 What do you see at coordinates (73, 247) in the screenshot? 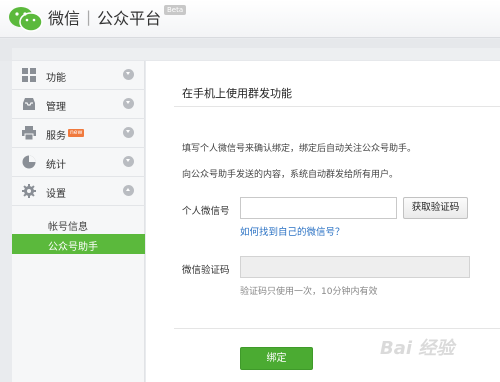
I see `sidebar-subitem-label: 公众号助手` at bounding box center [73, 247].